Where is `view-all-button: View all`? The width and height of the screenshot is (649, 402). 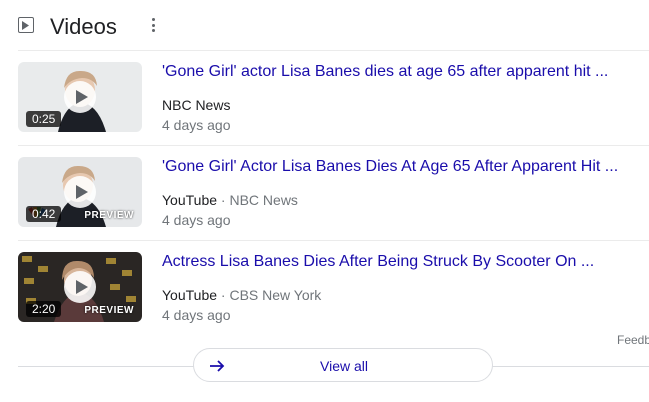
view-all-button: View all is located at coordinates (343, 365).